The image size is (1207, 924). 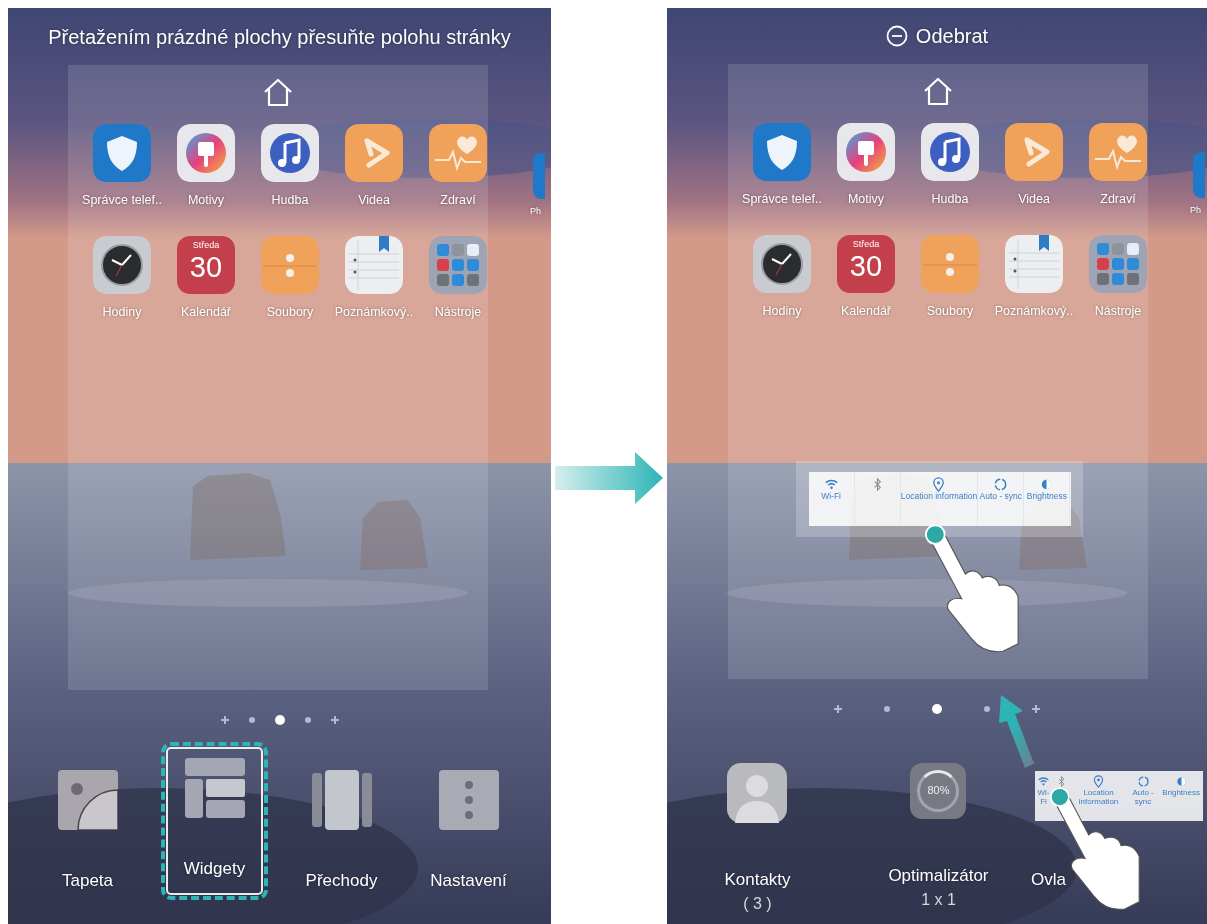 I want to click on optimizer-icon: 80%, so click(x=938, y=790).